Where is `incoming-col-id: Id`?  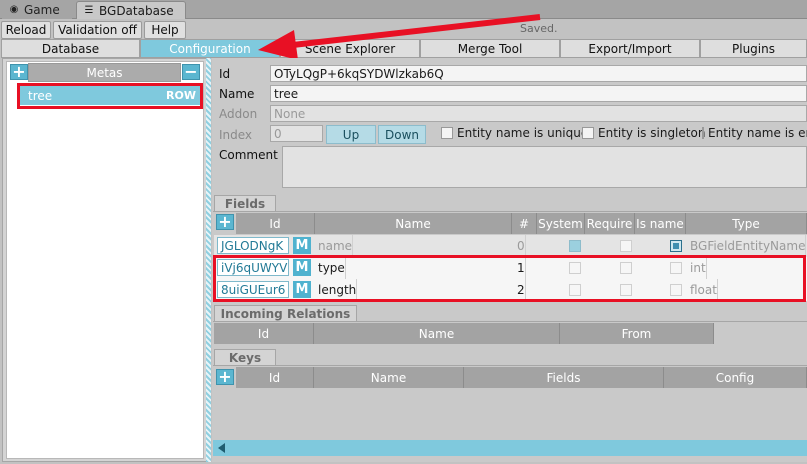 incoming-col-id: Id is located at coordinates (264, 333).